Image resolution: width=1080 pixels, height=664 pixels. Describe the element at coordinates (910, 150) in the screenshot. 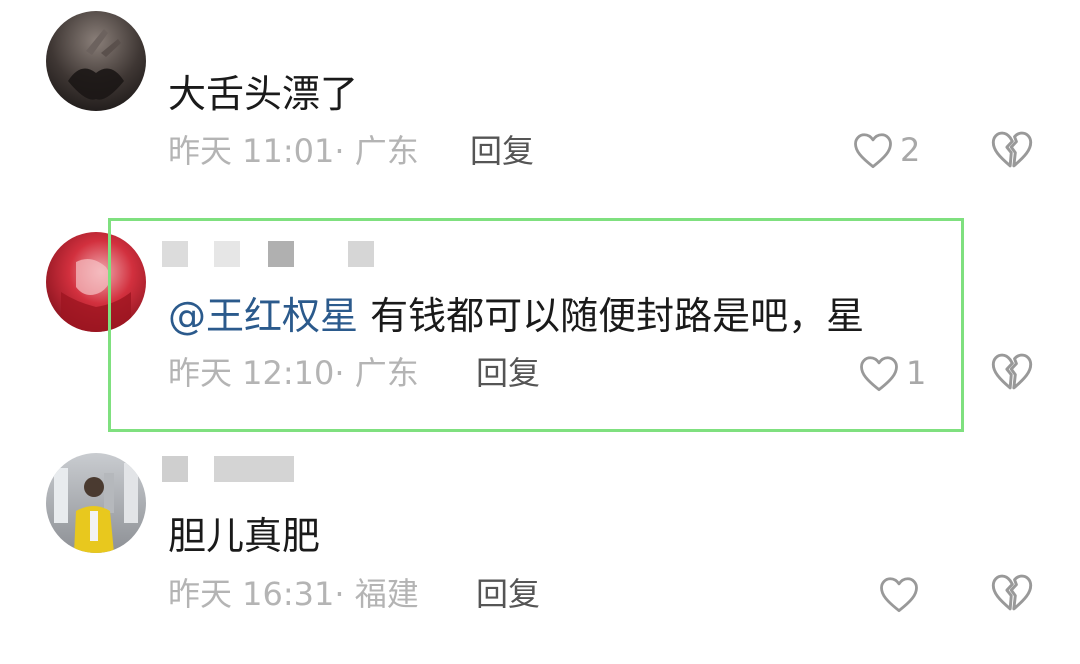

I see `like-count: 2` at that location.